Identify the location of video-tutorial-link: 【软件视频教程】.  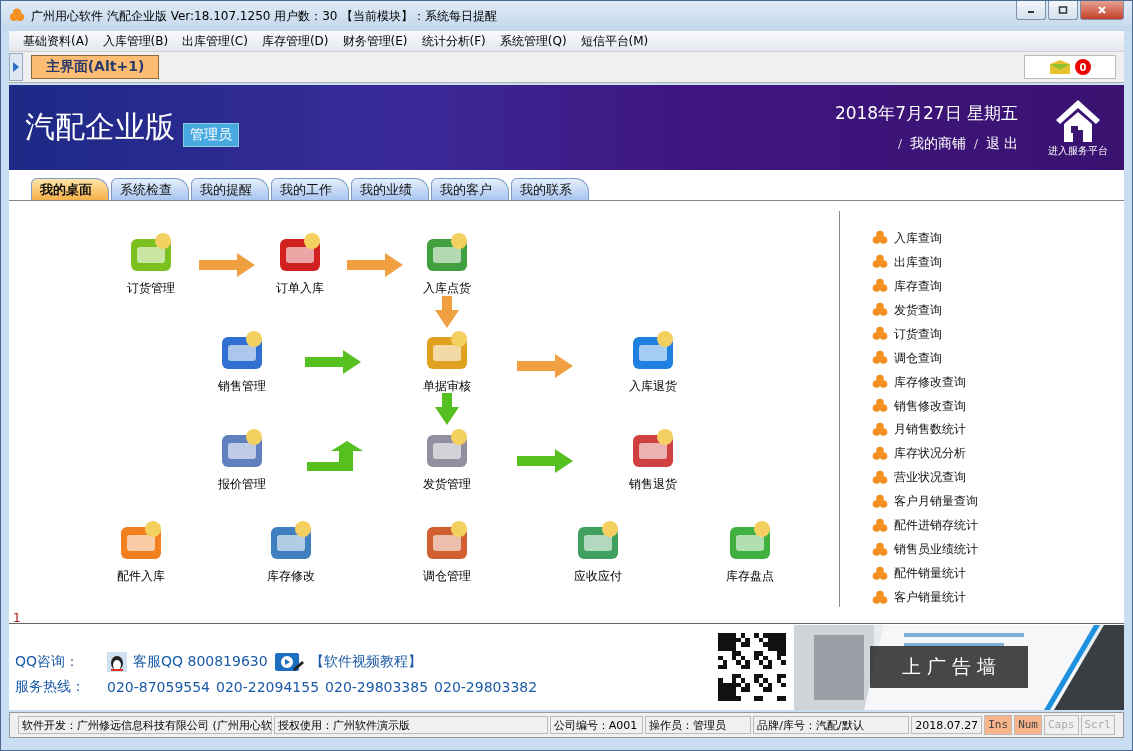
(365, 662).